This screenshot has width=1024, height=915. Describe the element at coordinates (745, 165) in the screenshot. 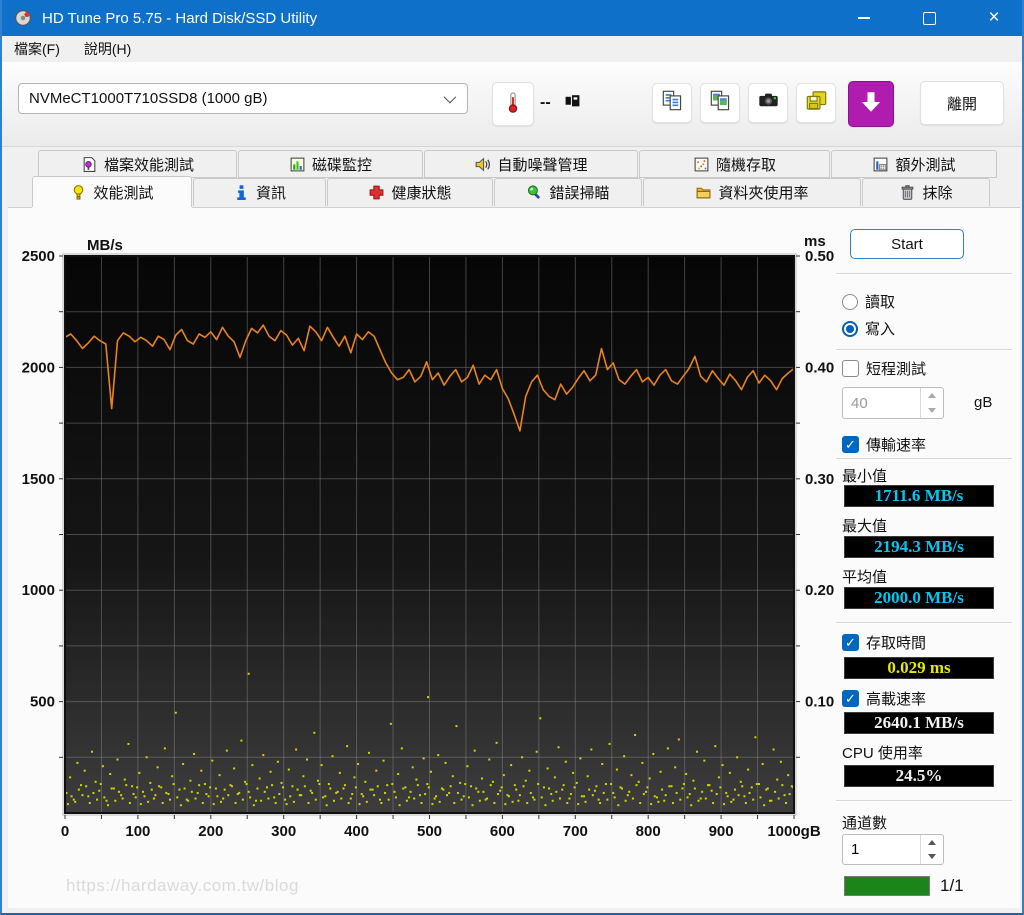

I see `tab-label: 隨機存取` at that location.